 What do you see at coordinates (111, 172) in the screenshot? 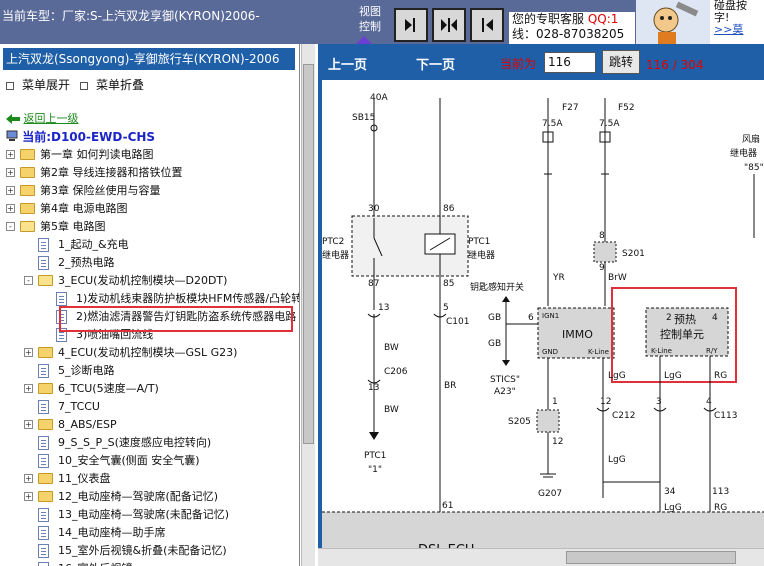
I see `tree-item-label: 第2章 导线连接器和搭铁位置` at bounding box center [111, 172].